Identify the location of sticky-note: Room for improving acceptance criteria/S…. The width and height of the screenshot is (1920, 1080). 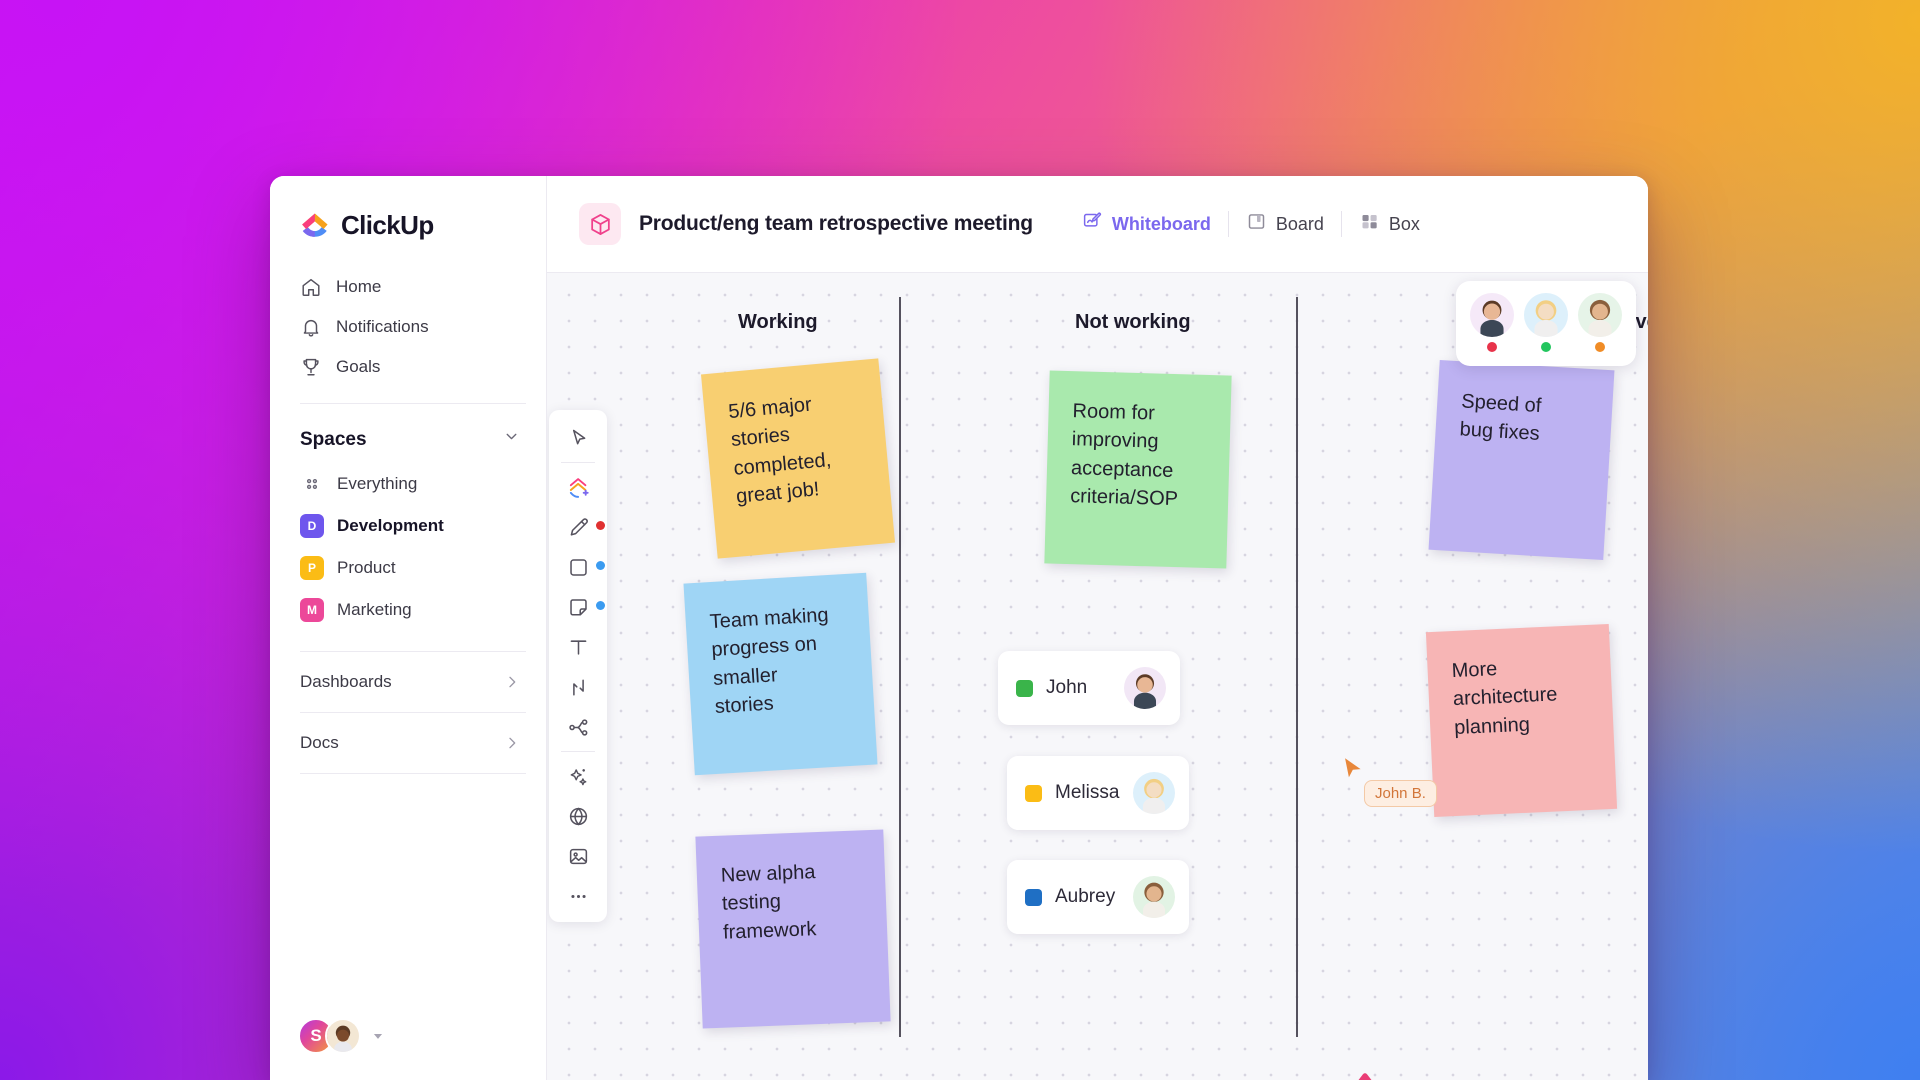
(1138, 469).